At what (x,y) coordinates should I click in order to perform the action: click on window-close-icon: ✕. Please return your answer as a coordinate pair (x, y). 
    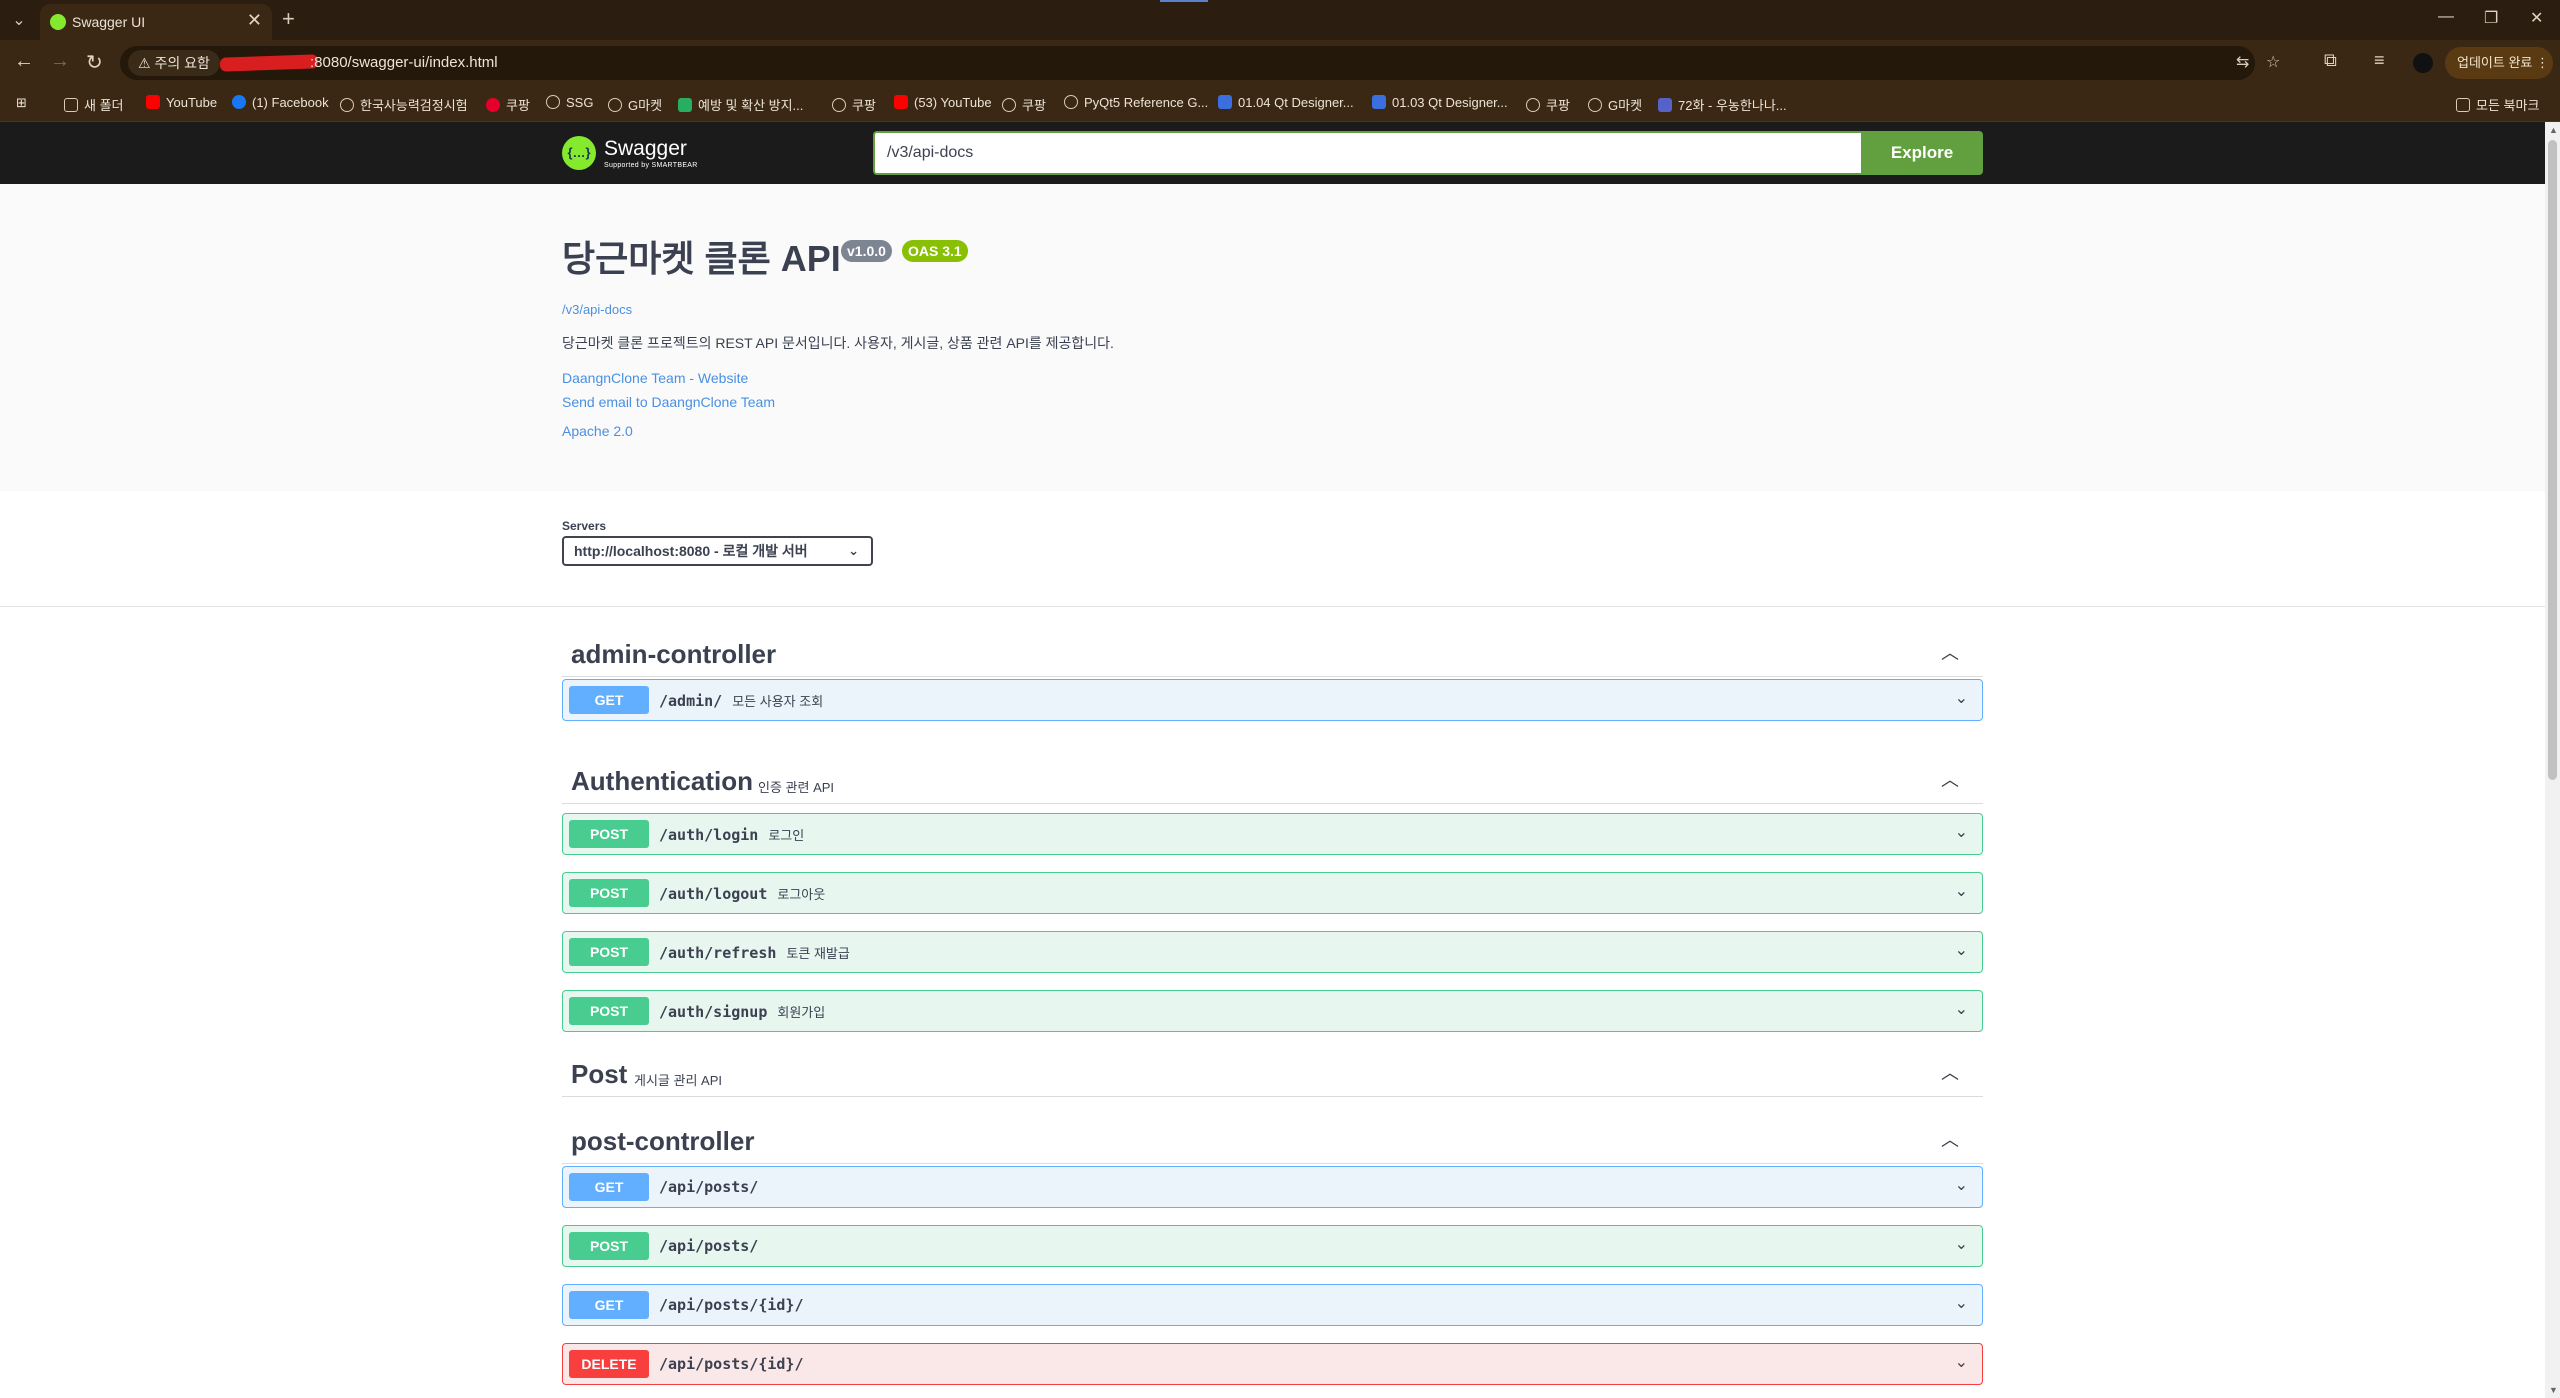
    Looking at the image, I should click on (2536, 18).